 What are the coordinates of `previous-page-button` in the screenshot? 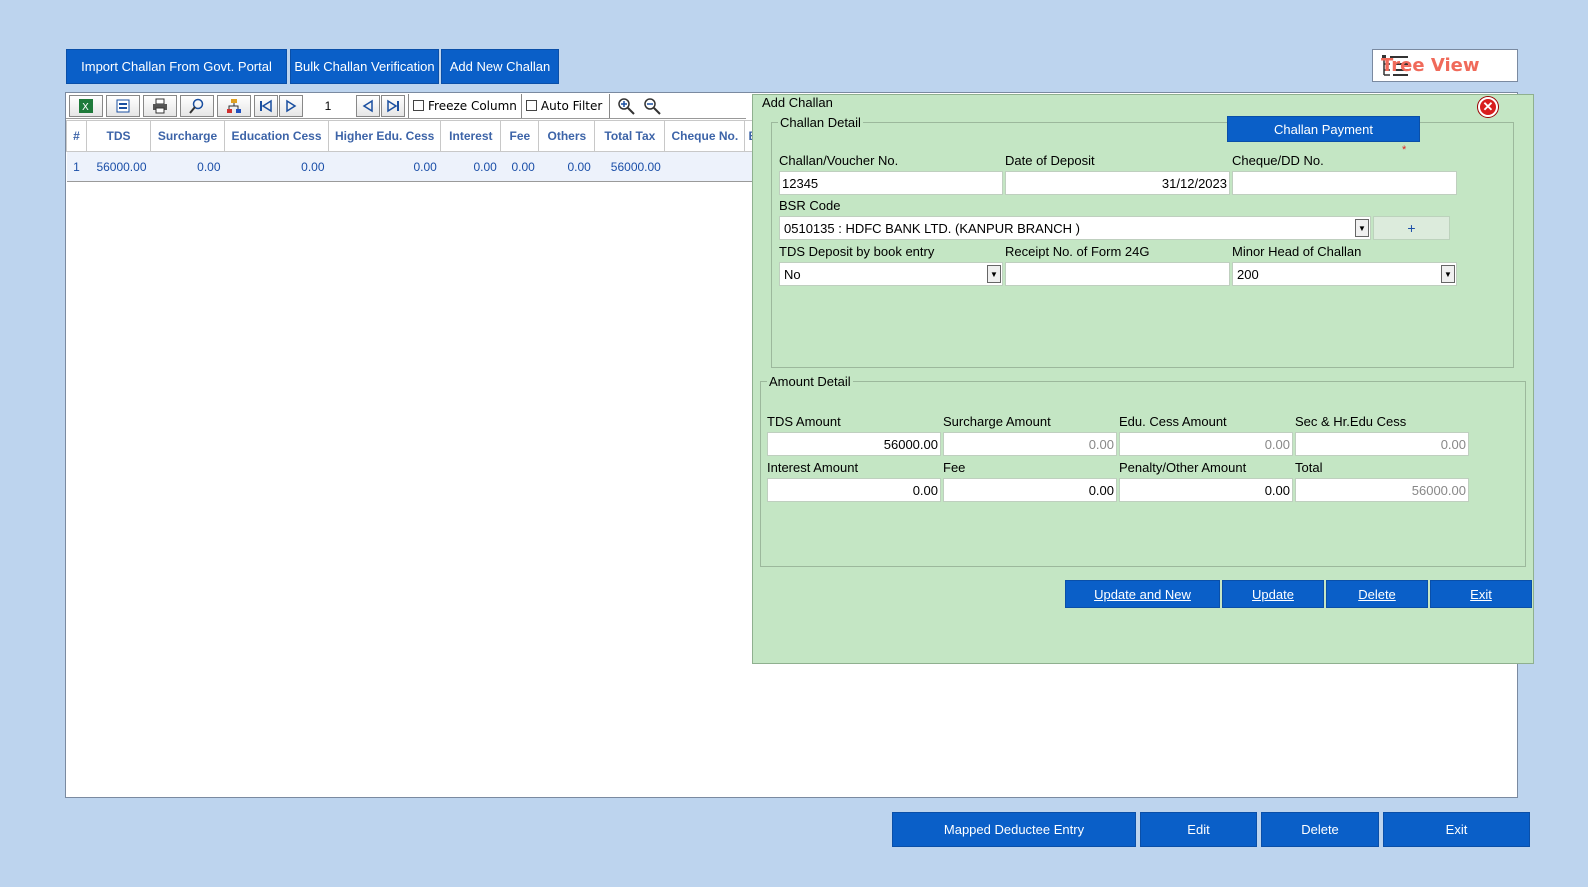 It's located at (368, 105).